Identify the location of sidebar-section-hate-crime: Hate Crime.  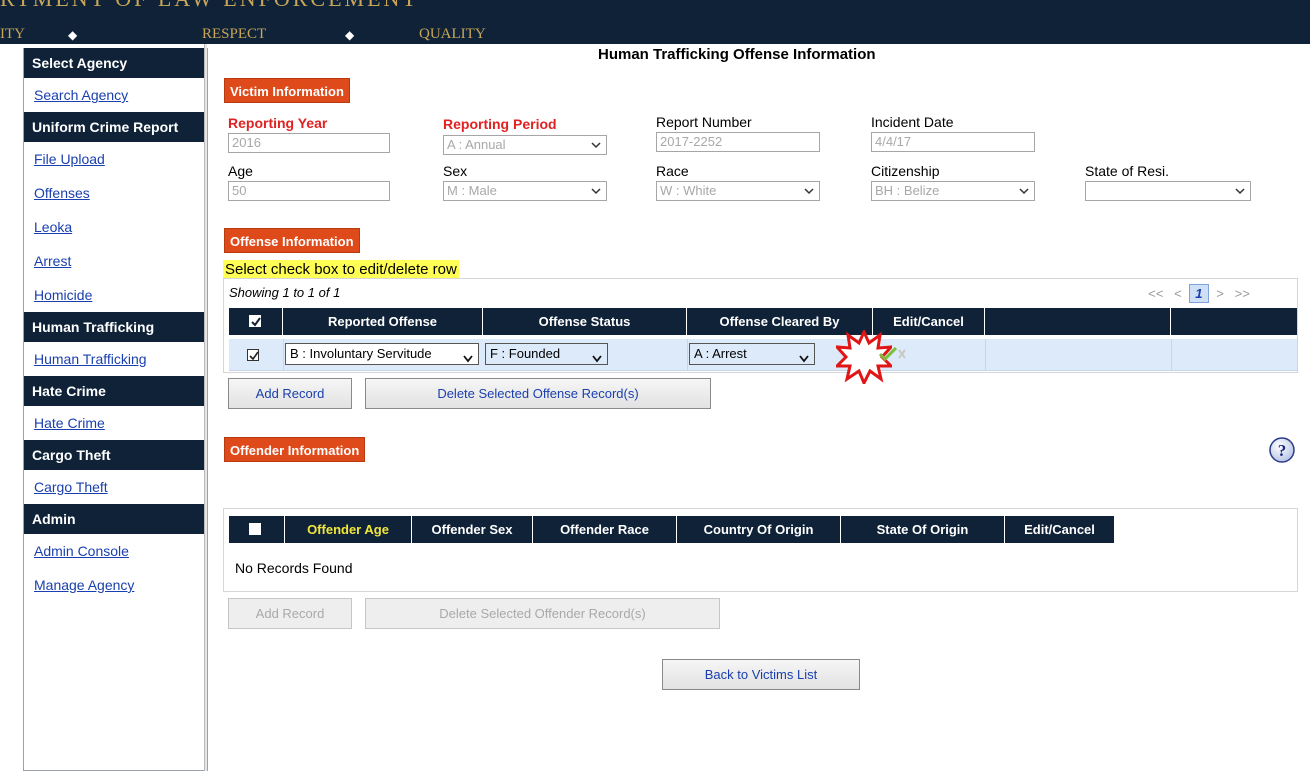
(115, 391).